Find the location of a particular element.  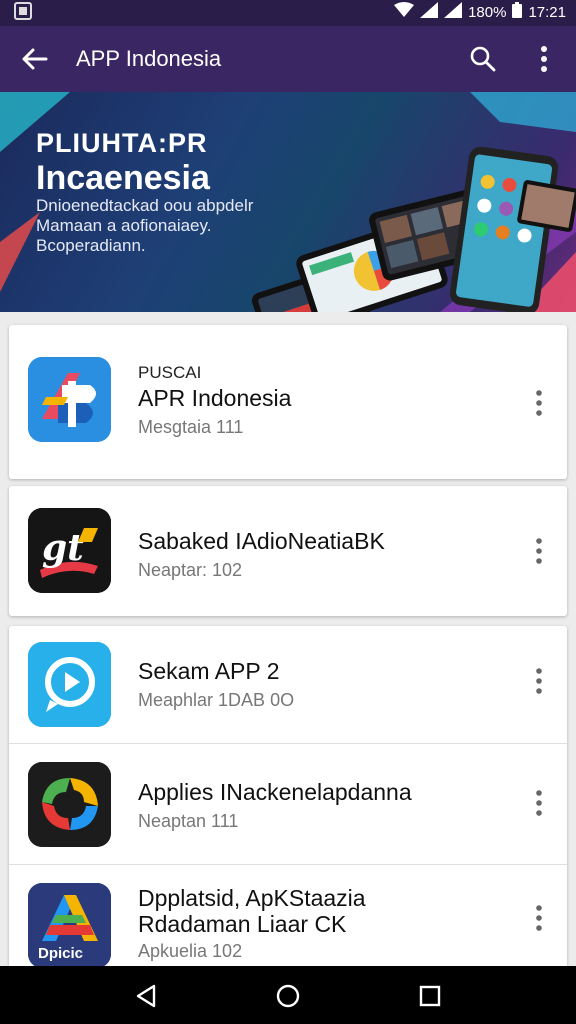

gt-logo-icon: gt is located at coordinates (69, 550).